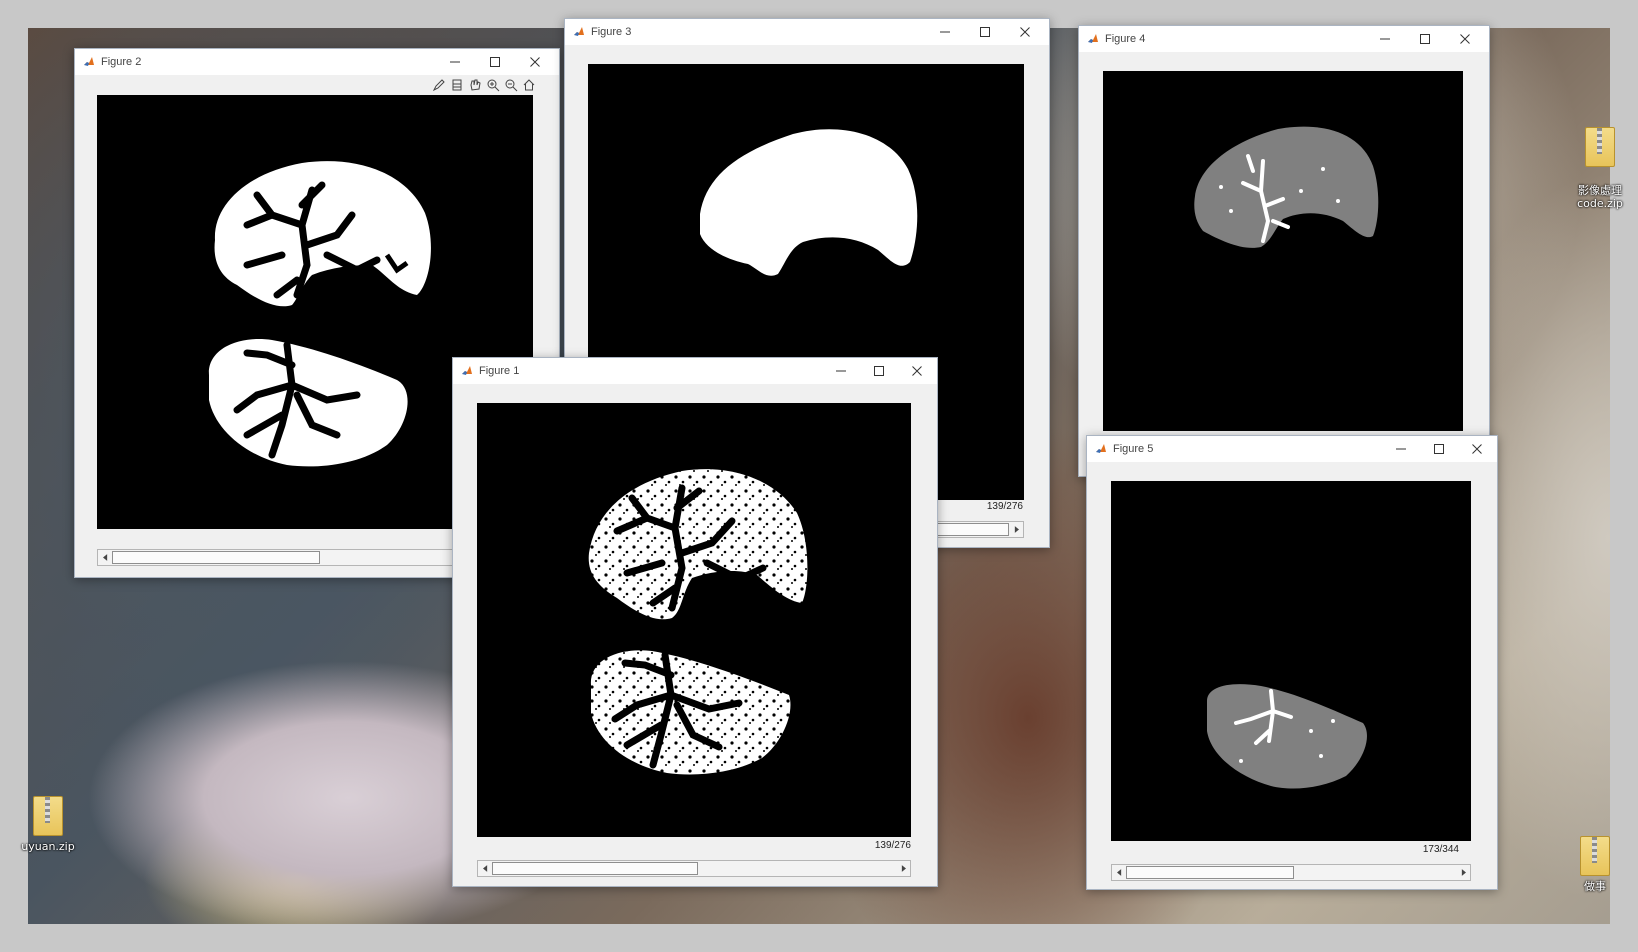 The width and height of the screenshot is (1638, 952). Describe the element at coordinates (1284, 39) in the screenshot. I see `figure4-titlebar: Figure 4` at that location.